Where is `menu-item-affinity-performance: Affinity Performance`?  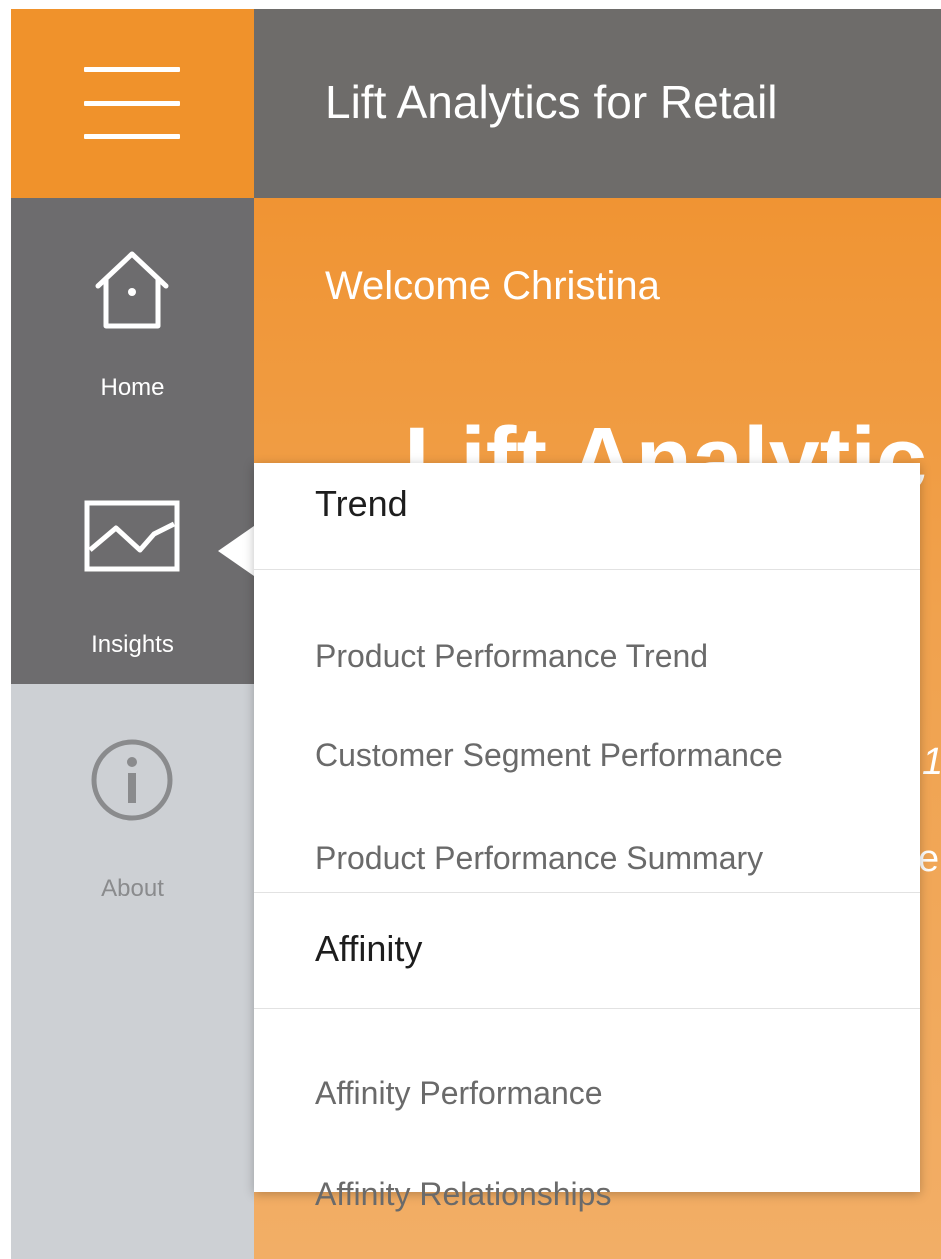
menu-item-affinity-performance: Affinity Performance is located at coordinates (459, 1093).